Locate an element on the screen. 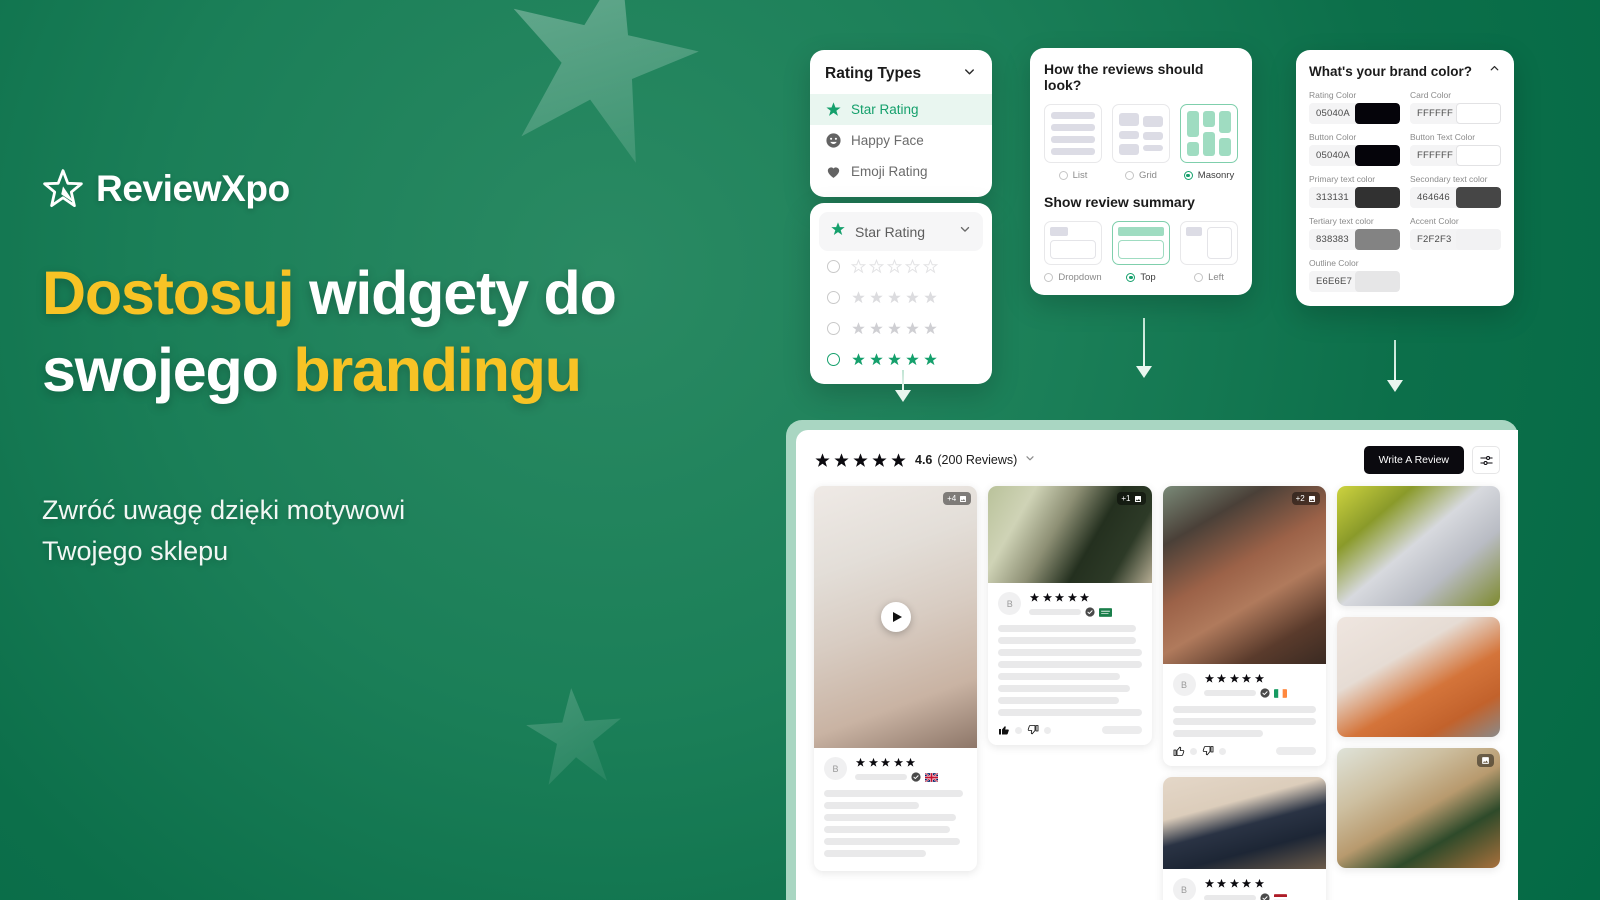 The height and width of the screenshot is (900, 1600). color-input-card: FFFFFF is located at coordinates (1455, 113).